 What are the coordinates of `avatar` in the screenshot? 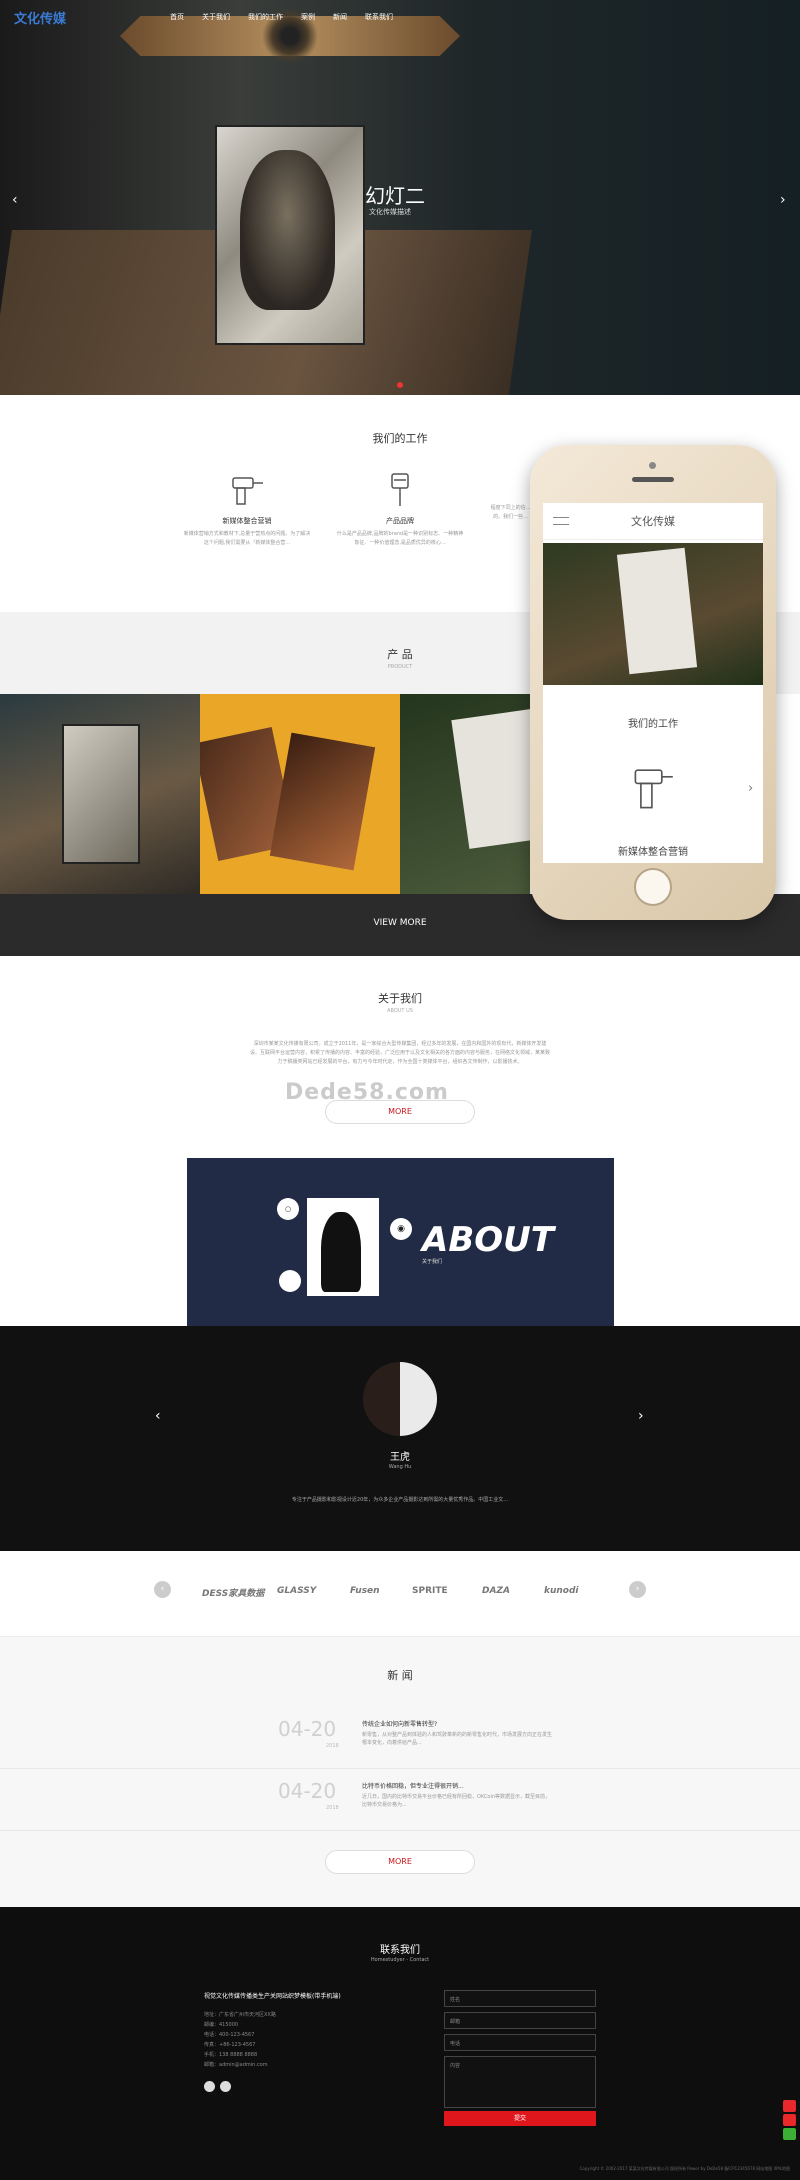 It's located at (400, 1399).